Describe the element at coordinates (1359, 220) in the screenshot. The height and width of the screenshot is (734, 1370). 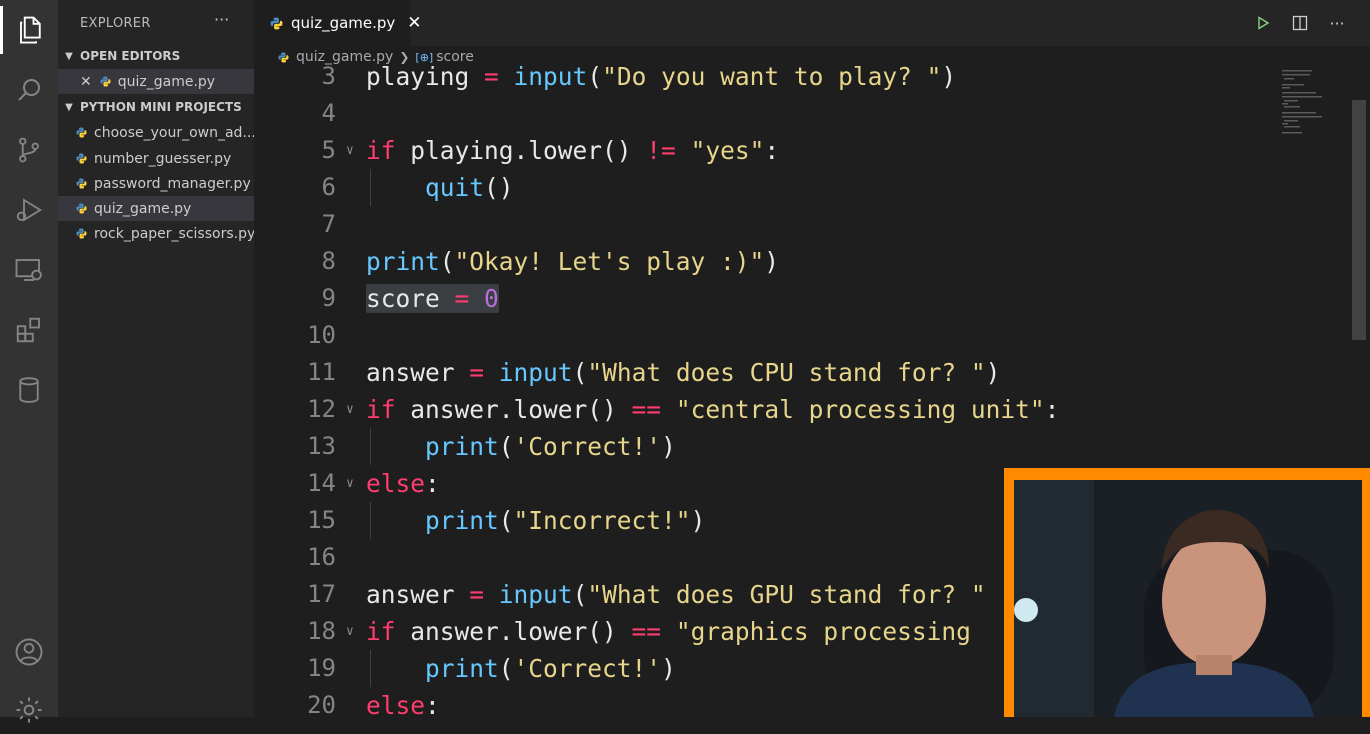
I see `vertical-scrollbar` at that location.